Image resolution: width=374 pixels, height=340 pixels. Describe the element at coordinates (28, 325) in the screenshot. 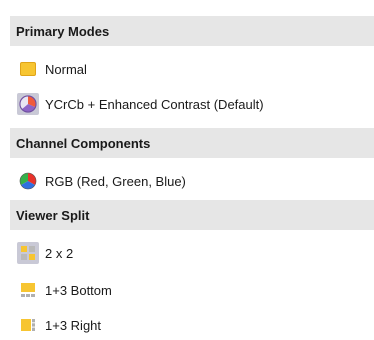

I see `split-right-icon` at that location.